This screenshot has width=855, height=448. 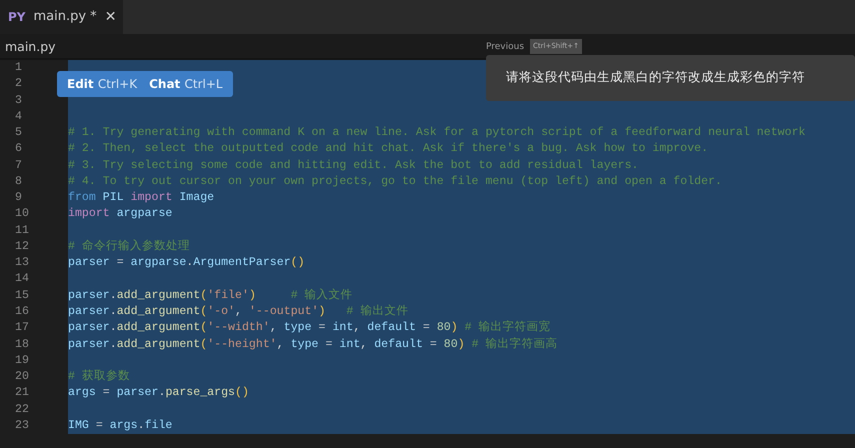 I want to click on line-number: 5, so click(x=18, y=133).